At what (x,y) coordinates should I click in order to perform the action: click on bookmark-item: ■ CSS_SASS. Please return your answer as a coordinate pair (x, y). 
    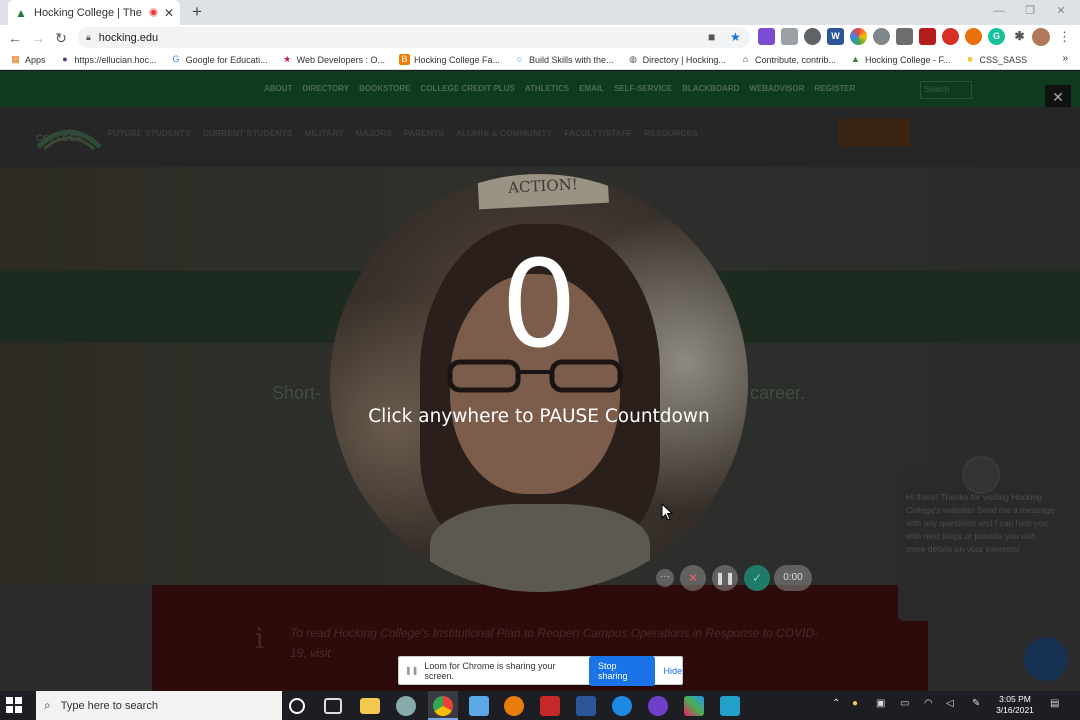
    Looking at the image, I should click on (996, 59).